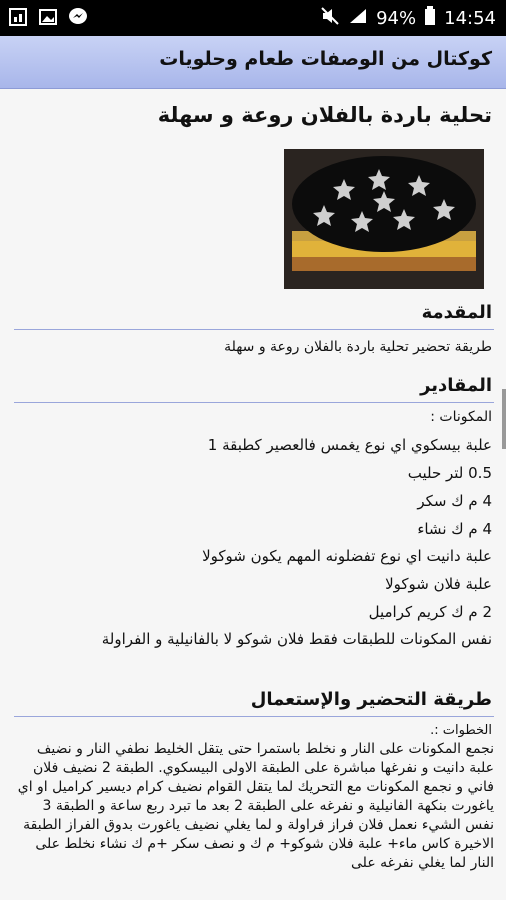  Describe the element at coordinates (253, 18) in the screenshot. I see `status-bar: 94% 14:54` at that location.